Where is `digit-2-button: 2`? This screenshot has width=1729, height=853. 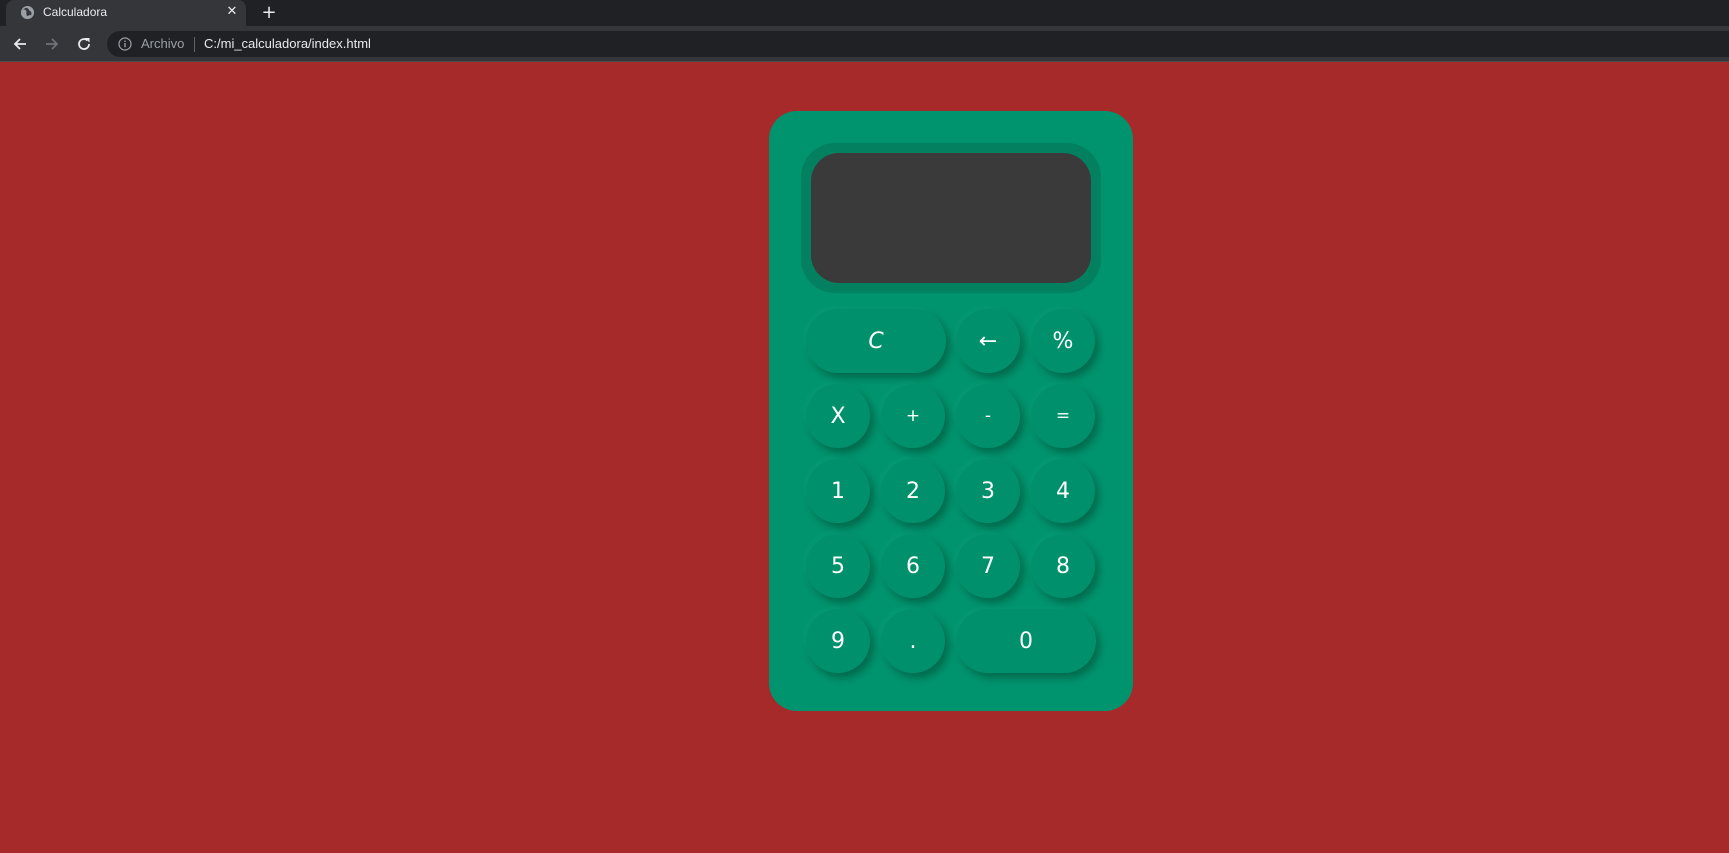 digit-2-button: 2 is located at coordinates (913, 491).